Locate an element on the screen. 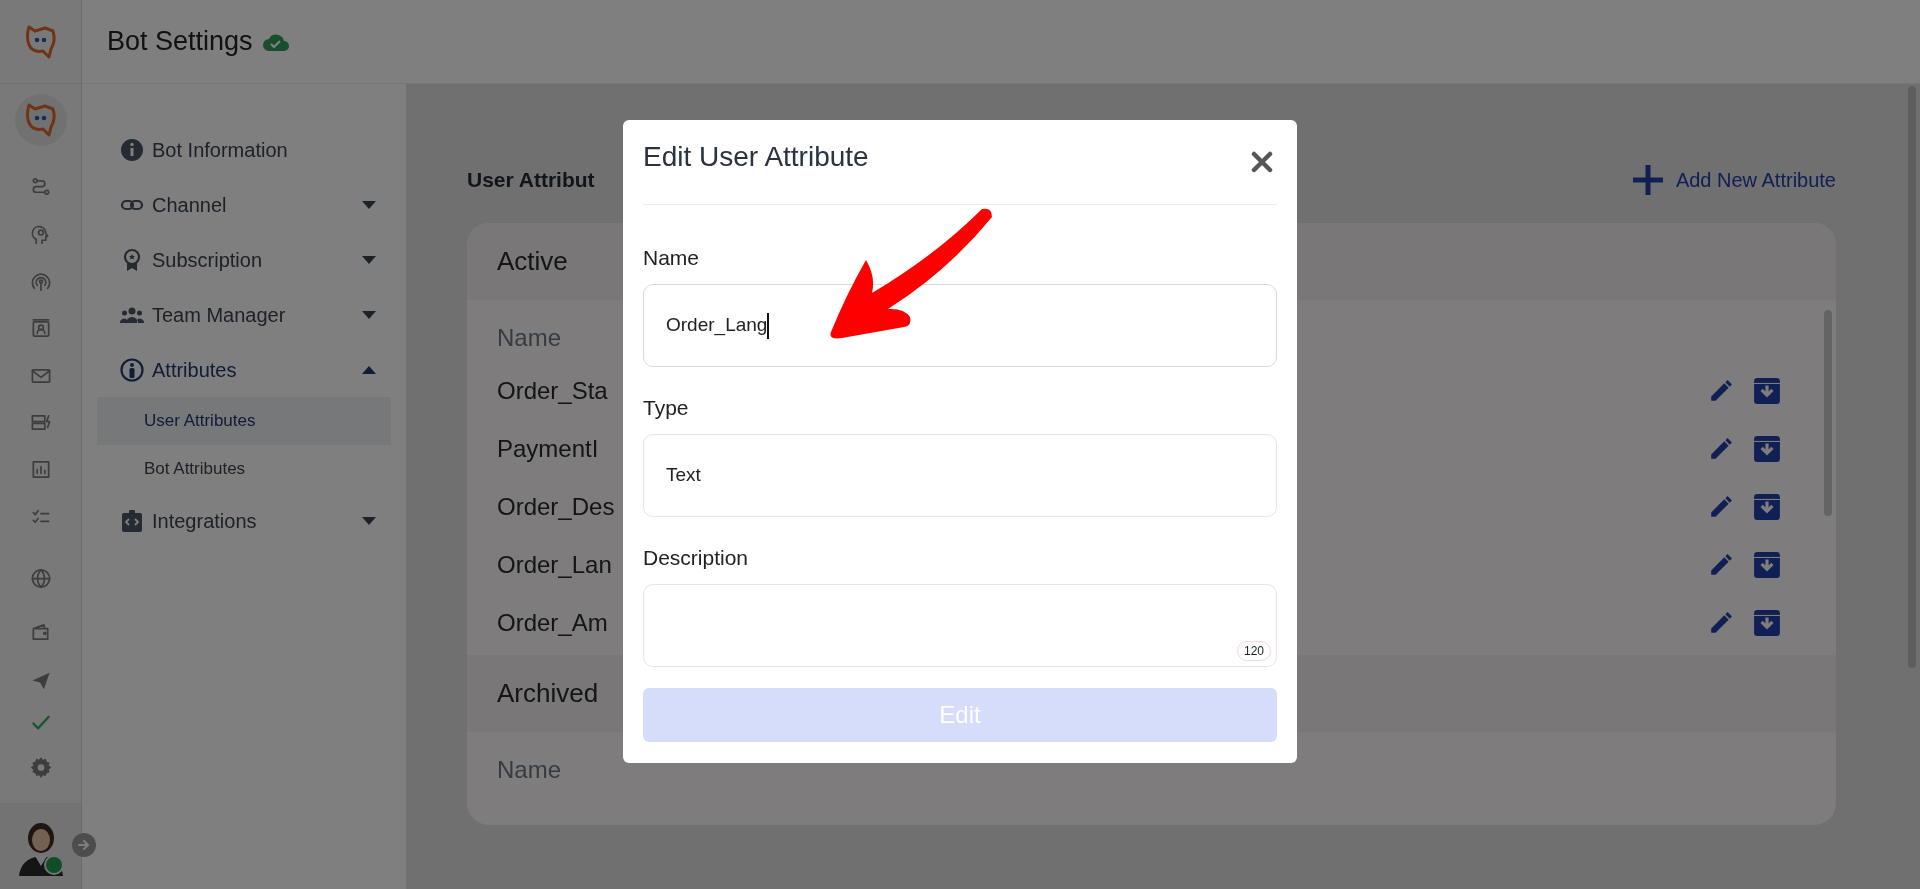 The width and height of the screenshot is (1920, 889). wallet-icon is located at coordinates (40, 632).